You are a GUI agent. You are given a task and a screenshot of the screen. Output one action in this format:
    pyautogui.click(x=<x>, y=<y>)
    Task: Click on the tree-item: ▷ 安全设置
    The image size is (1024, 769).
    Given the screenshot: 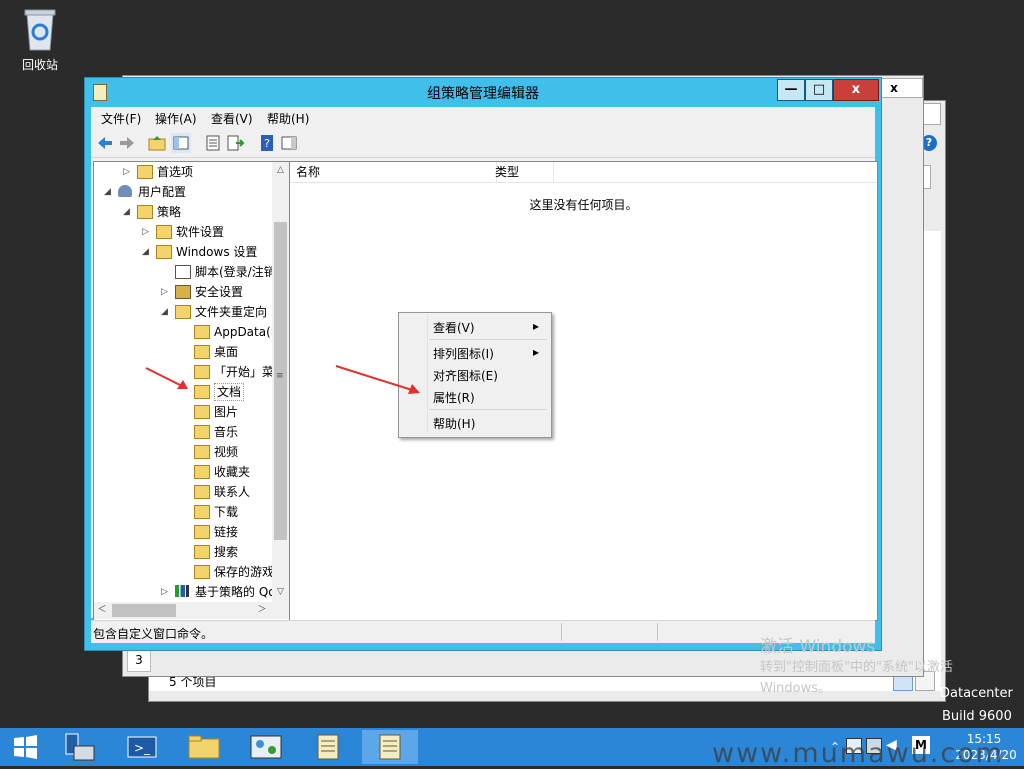 What is the action you would take?
    pyautogui.click(x=183, y=292)
    